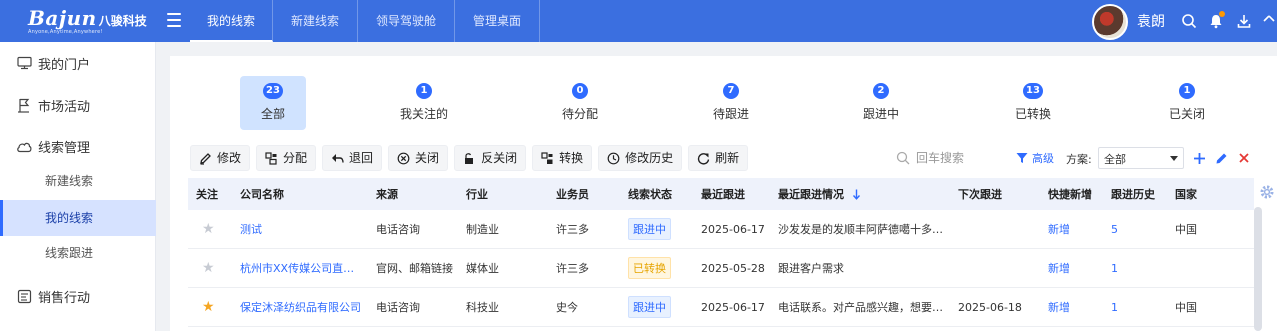 This screenshot has height=331, width=1277. I want to click on status-badge: 跟进中, so click(649, 307).